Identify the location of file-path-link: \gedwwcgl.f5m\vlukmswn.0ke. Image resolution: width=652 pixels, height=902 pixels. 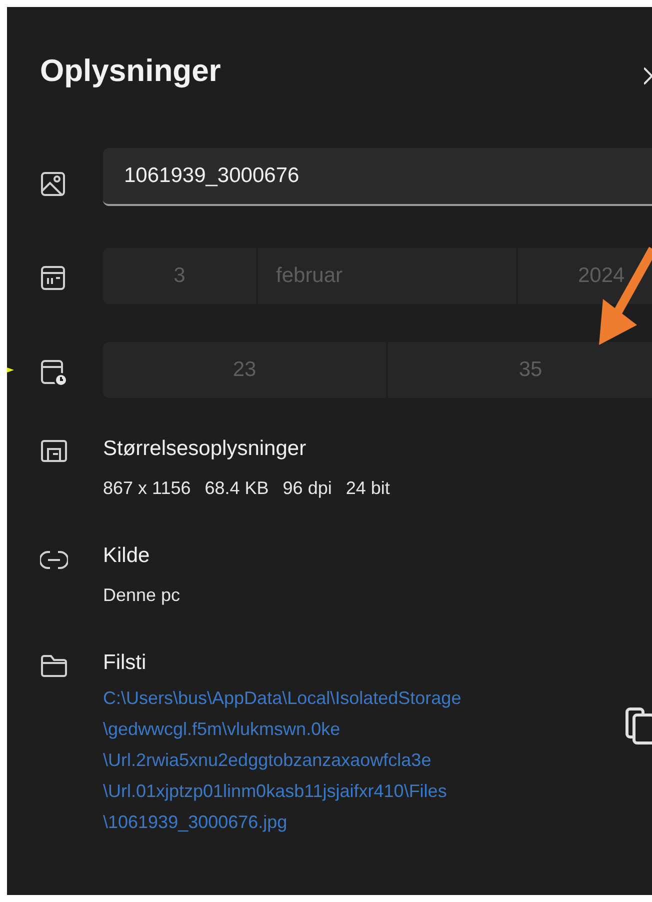
(282, 729).